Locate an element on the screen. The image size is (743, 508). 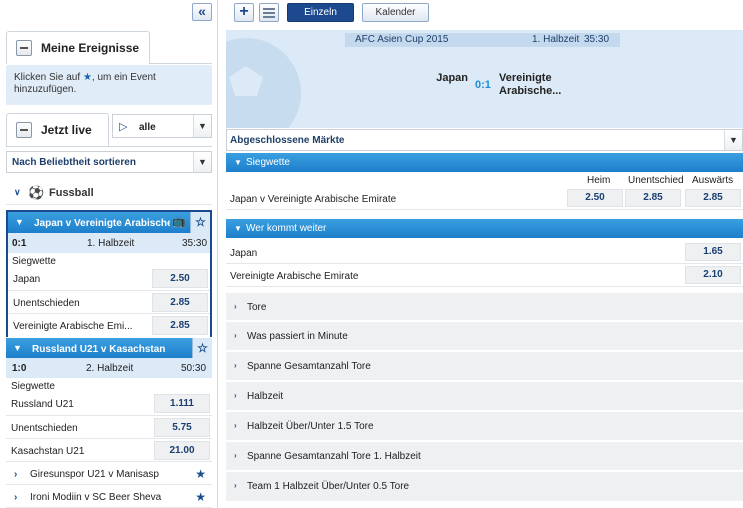
score-row: 0:1 1. Halbzeit 35:30 is located at coordinates (109, 243).